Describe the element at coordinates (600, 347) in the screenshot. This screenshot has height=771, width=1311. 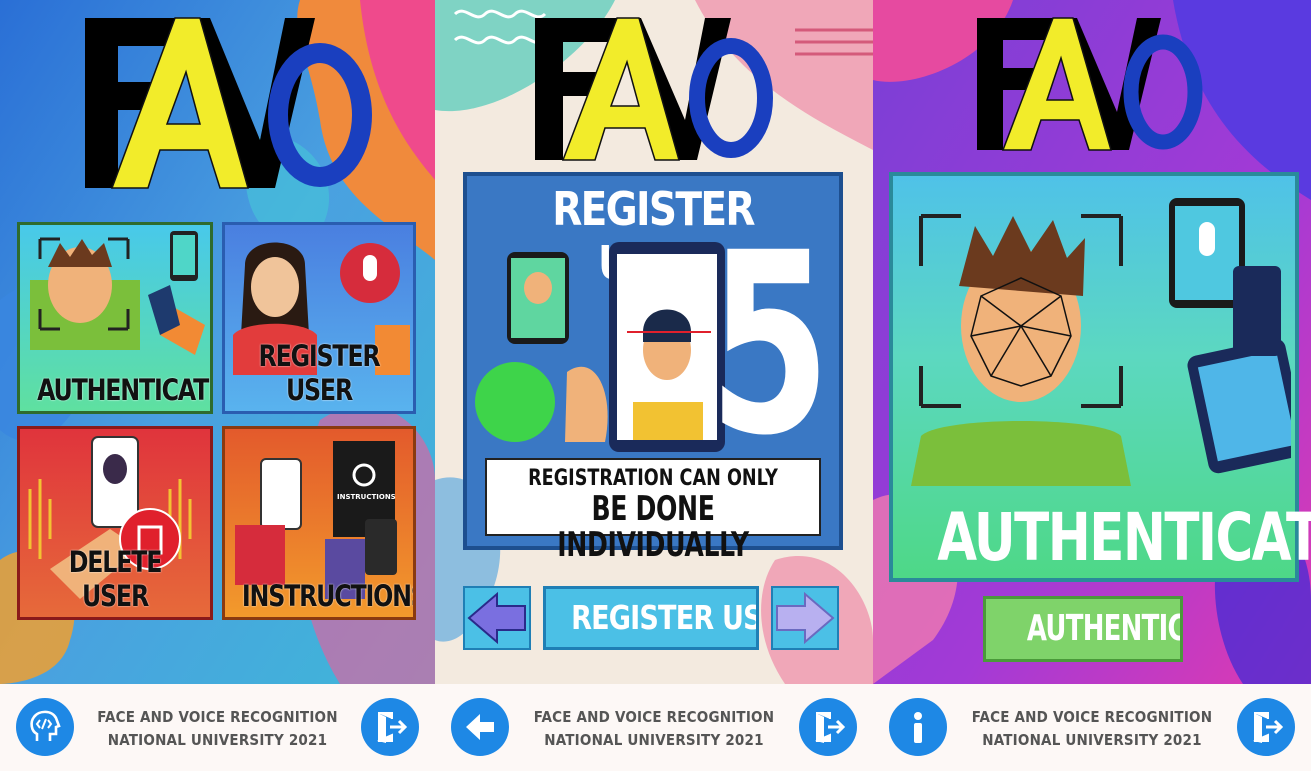
I see `register-phone-illustration` at that location.